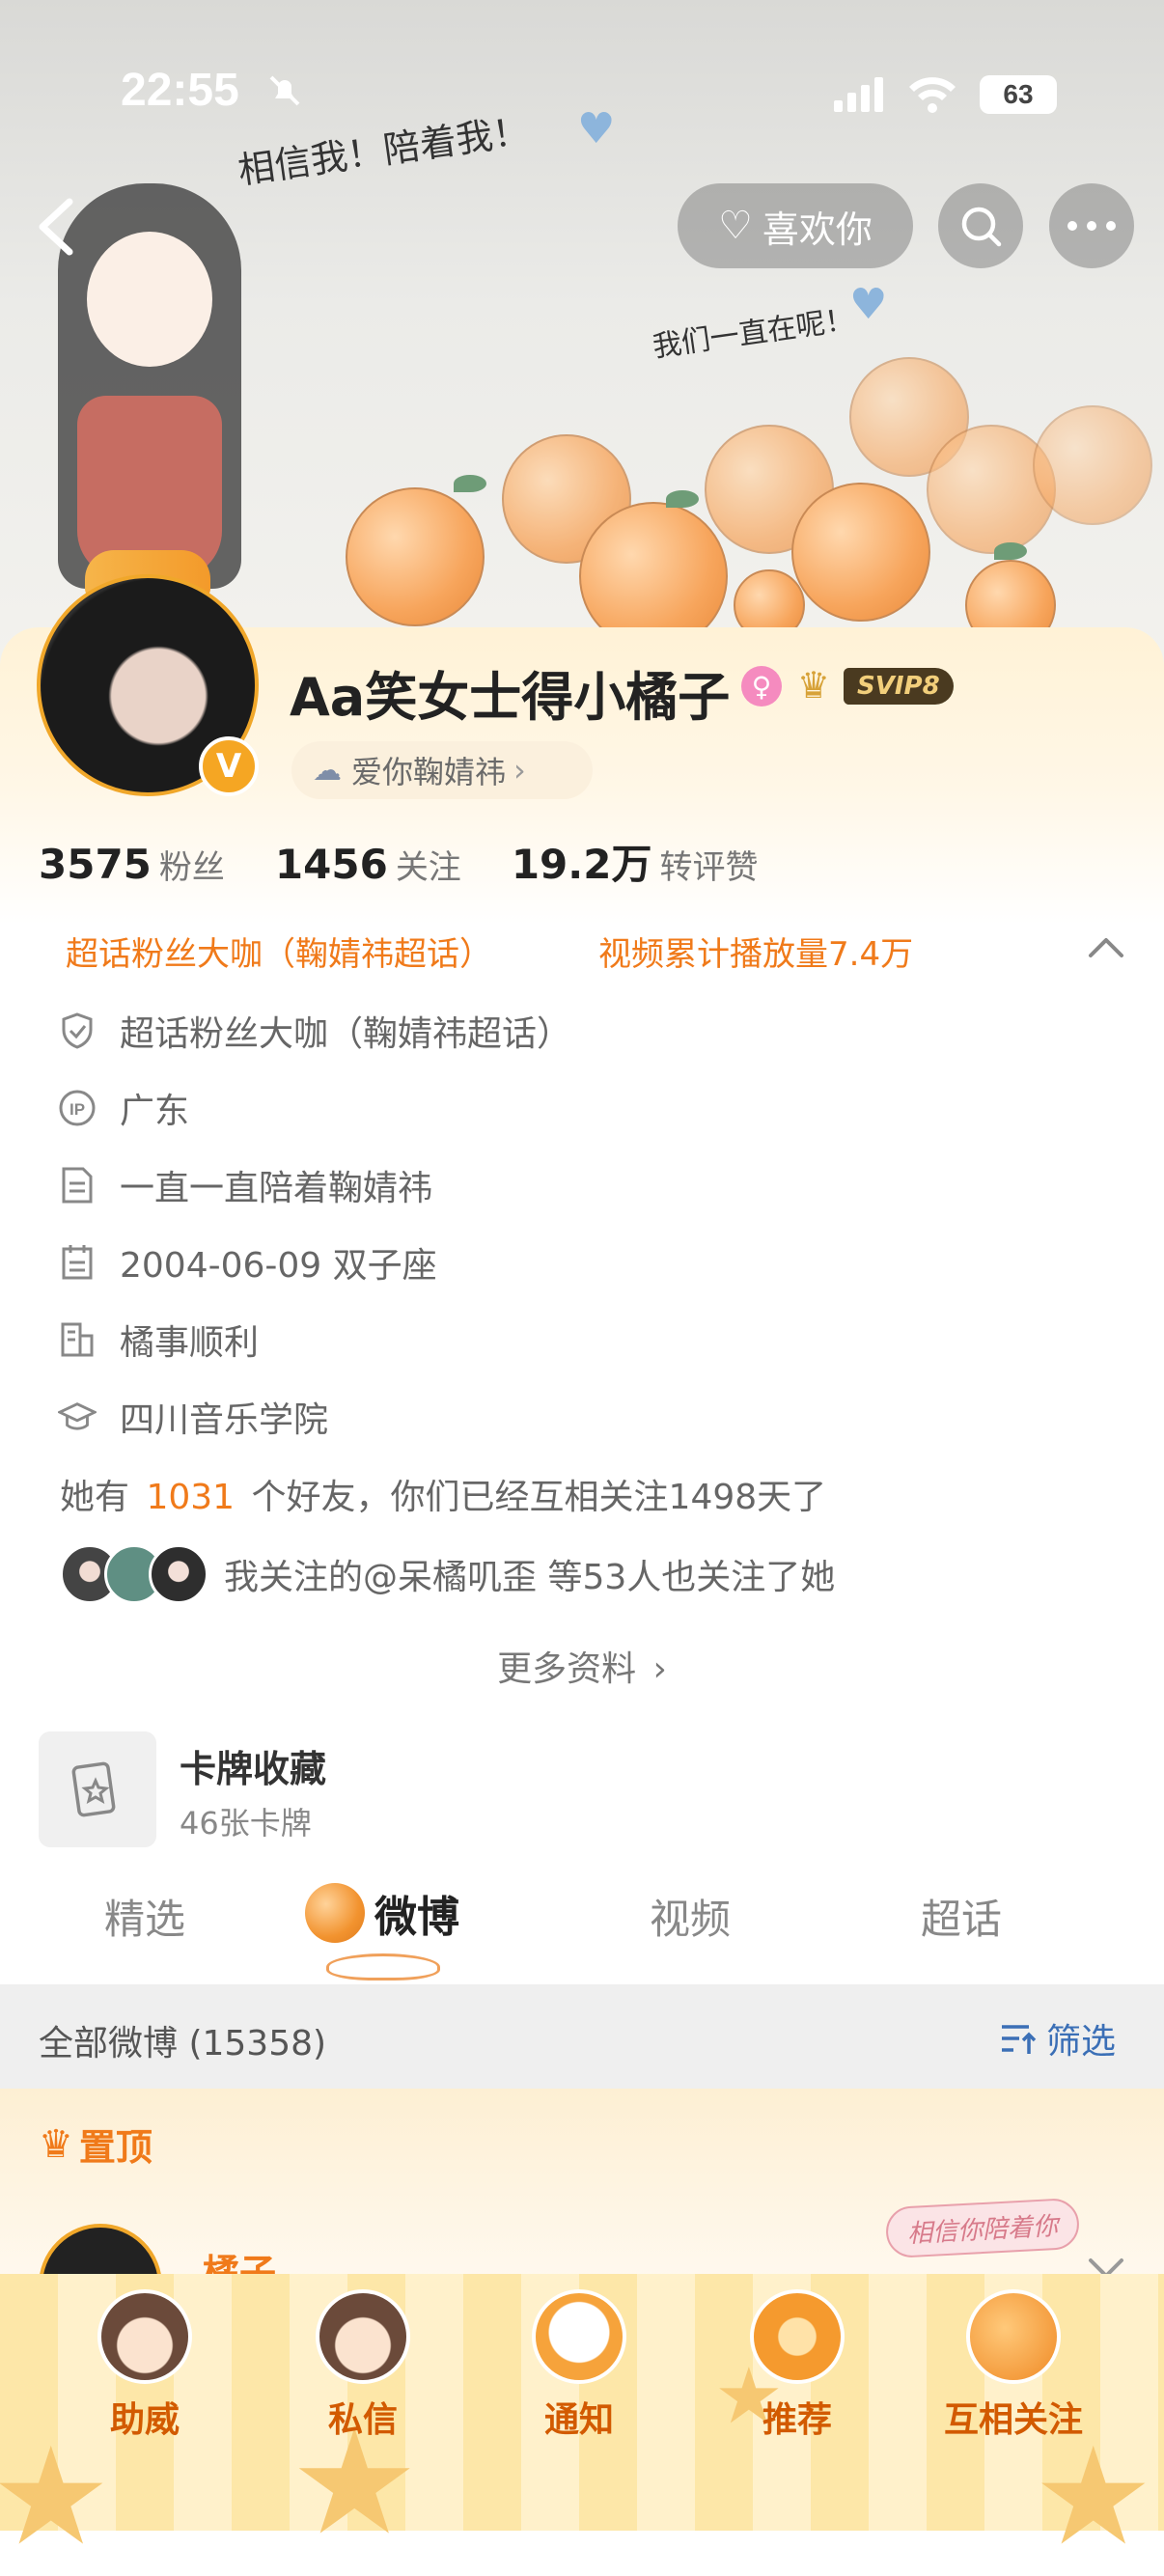 The width and height of the screenshot is (1164, 2576). Describe the element at coordinates (429, 772) in the screenshot. I see `fan-group-label: 爱你鞠婧祎` at that location.